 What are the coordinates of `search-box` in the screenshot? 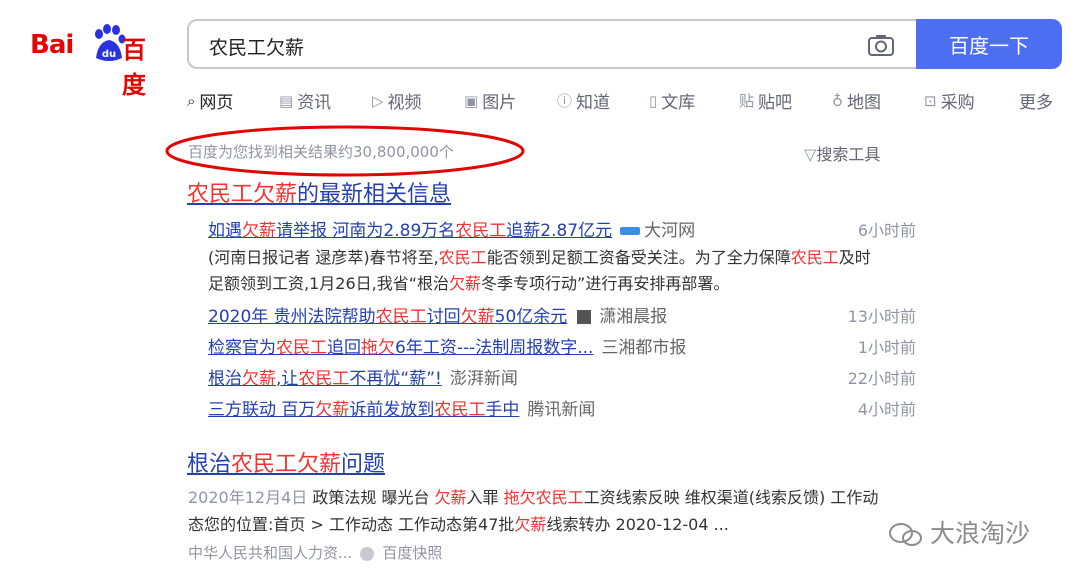 It's located at (552, 44).